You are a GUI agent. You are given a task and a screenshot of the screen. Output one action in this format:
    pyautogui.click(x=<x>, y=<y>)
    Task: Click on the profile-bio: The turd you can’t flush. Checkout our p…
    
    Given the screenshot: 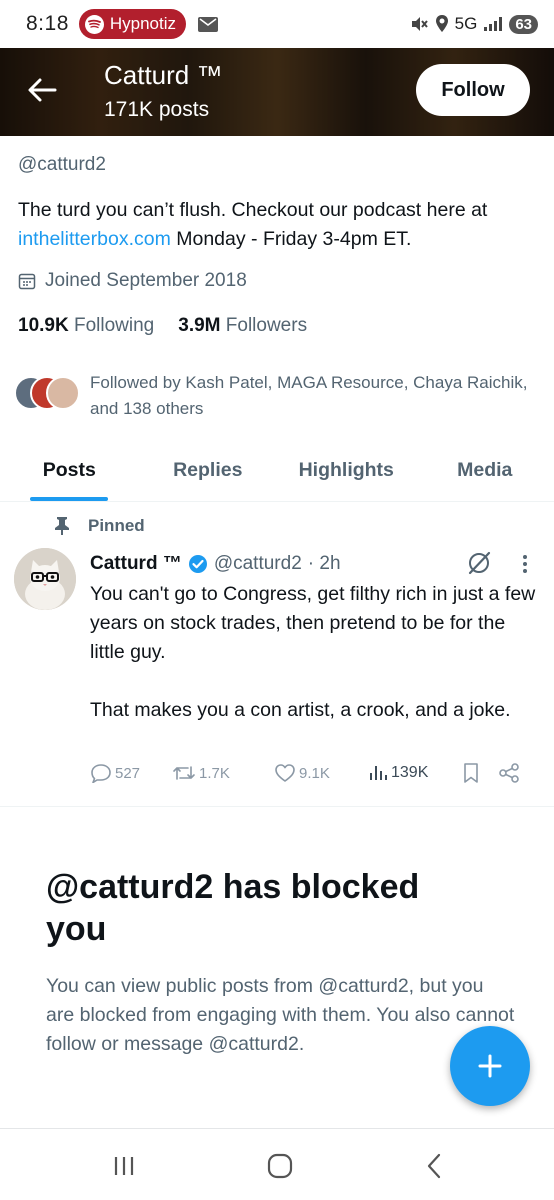 What is the action you would take?
    pyautogui.click(x=278, y=225)
    